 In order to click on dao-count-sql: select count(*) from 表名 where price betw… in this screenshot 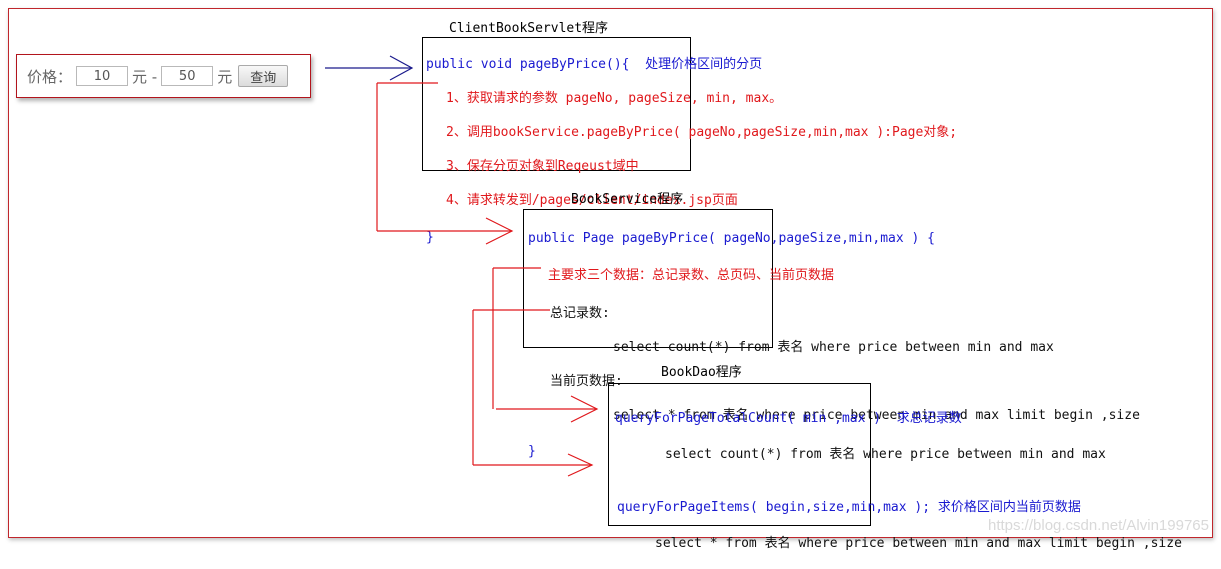, I will do `click(885, 454)`.